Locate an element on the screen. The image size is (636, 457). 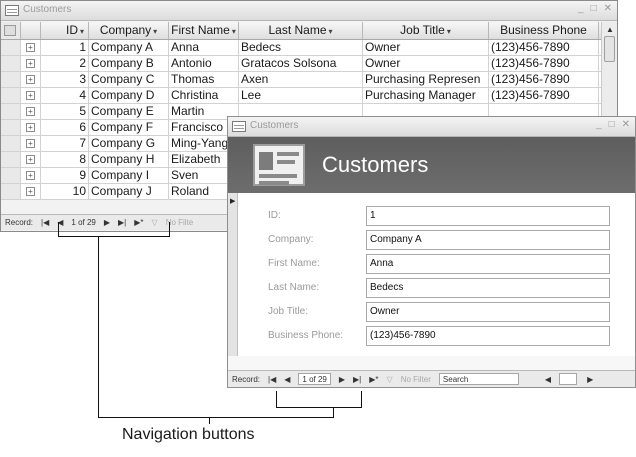
search-box: Search is located at coordinates (478, 379).